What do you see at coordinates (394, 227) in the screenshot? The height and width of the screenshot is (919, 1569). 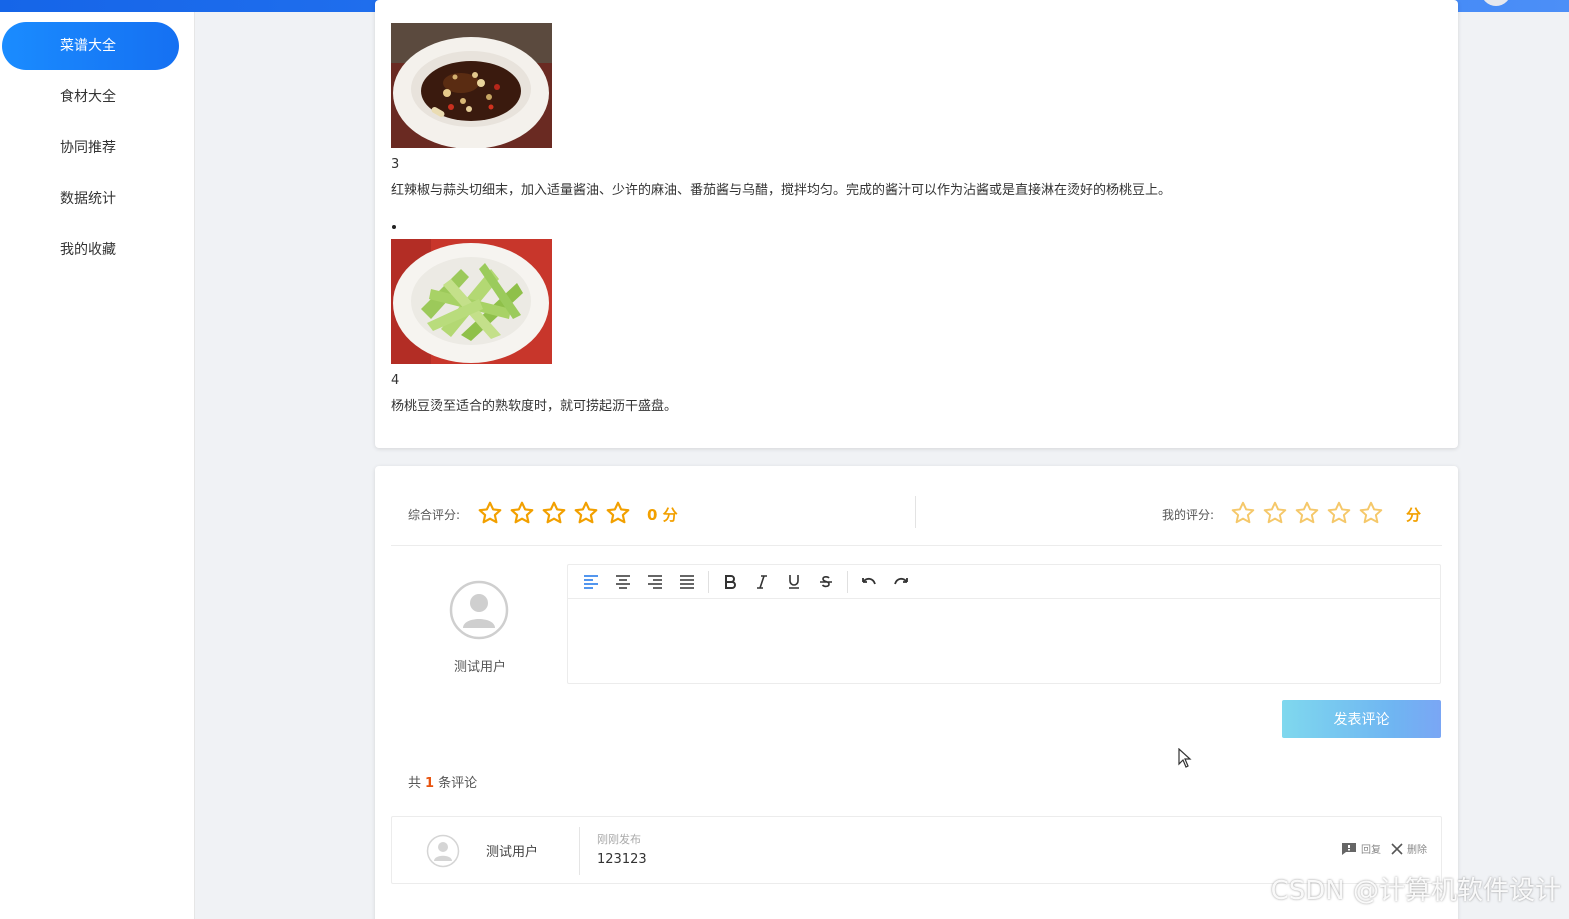 I see `list-bullet` at bounding box center [394, 227].